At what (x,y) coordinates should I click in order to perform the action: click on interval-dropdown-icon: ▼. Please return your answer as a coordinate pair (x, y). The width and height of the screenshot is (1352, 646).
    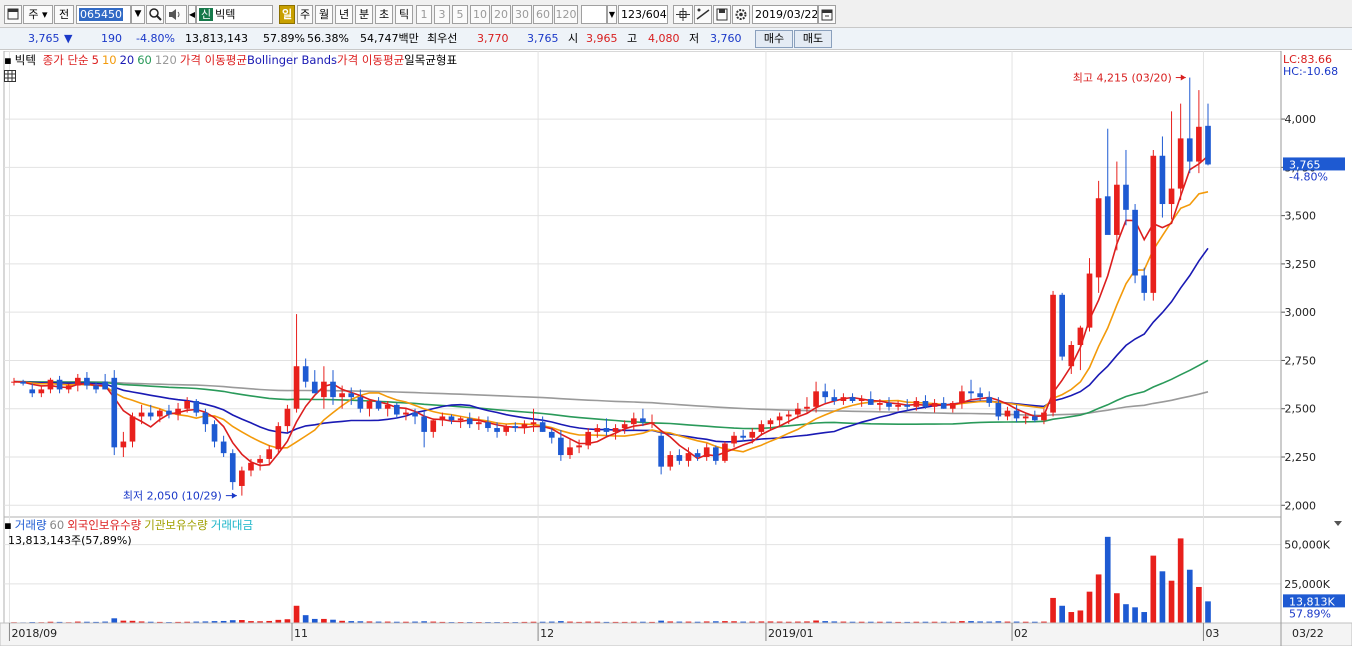
    Looking at the image, I should click on (612, 14).